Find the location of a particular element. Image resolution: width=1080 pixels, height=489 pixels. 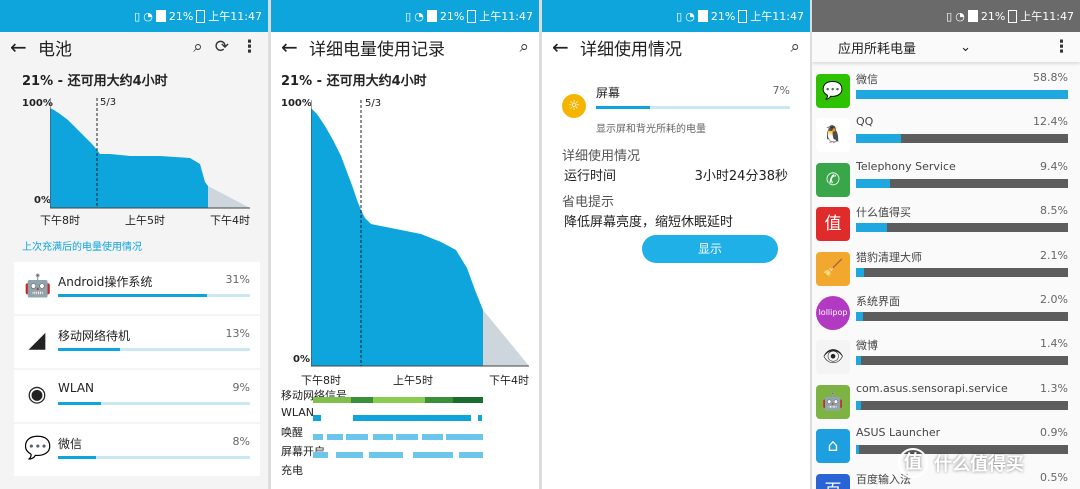

app-percent: 12.4% is located at coordinates (1050, 122).